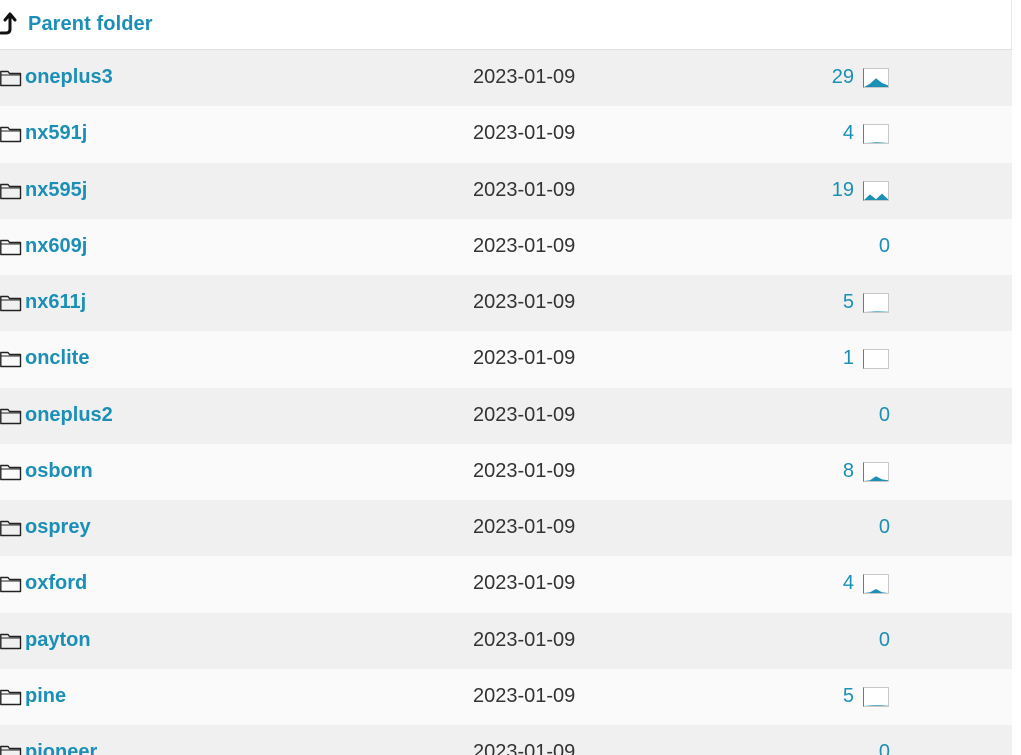 The image size is (1021, 755). What do you see at coordinates (14, 25) in the screenshot?
I see `arrow-up-icon` at bounding box center [14, 25].